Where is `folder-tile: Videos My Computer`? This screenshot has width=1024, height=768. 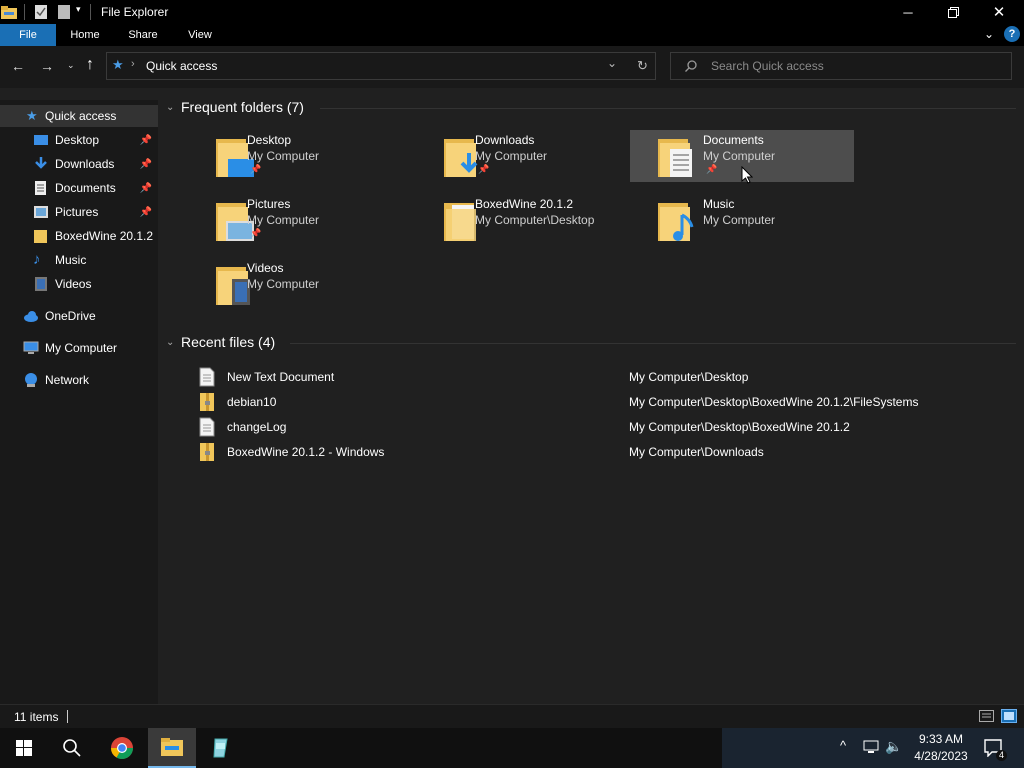 folder-tile: Videos My Computer is located at coordinates (286, 284).